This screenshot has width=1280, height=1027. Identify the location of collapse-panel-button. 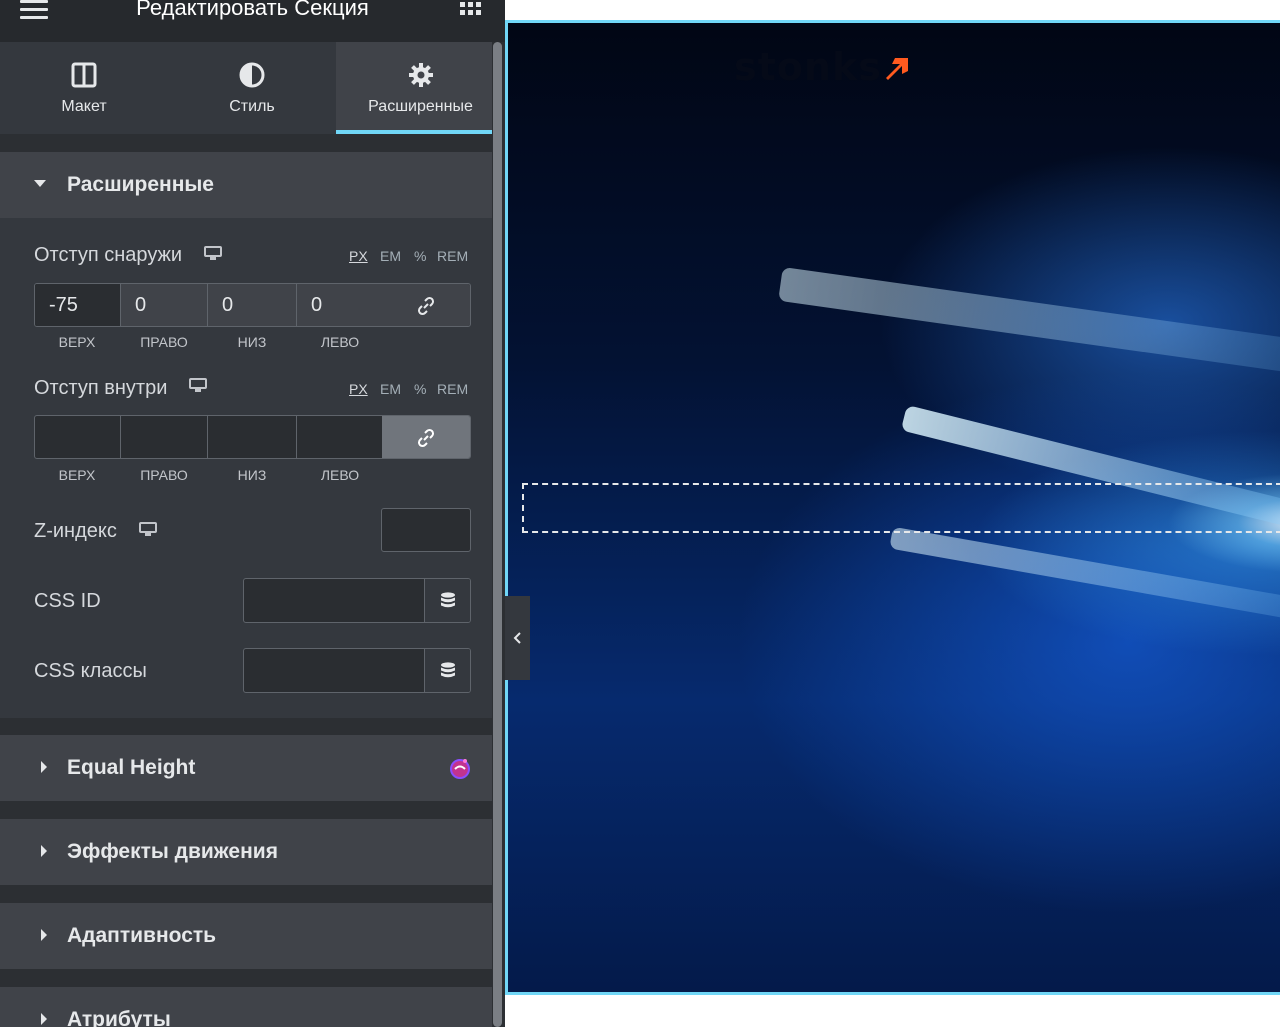
(517, 638).